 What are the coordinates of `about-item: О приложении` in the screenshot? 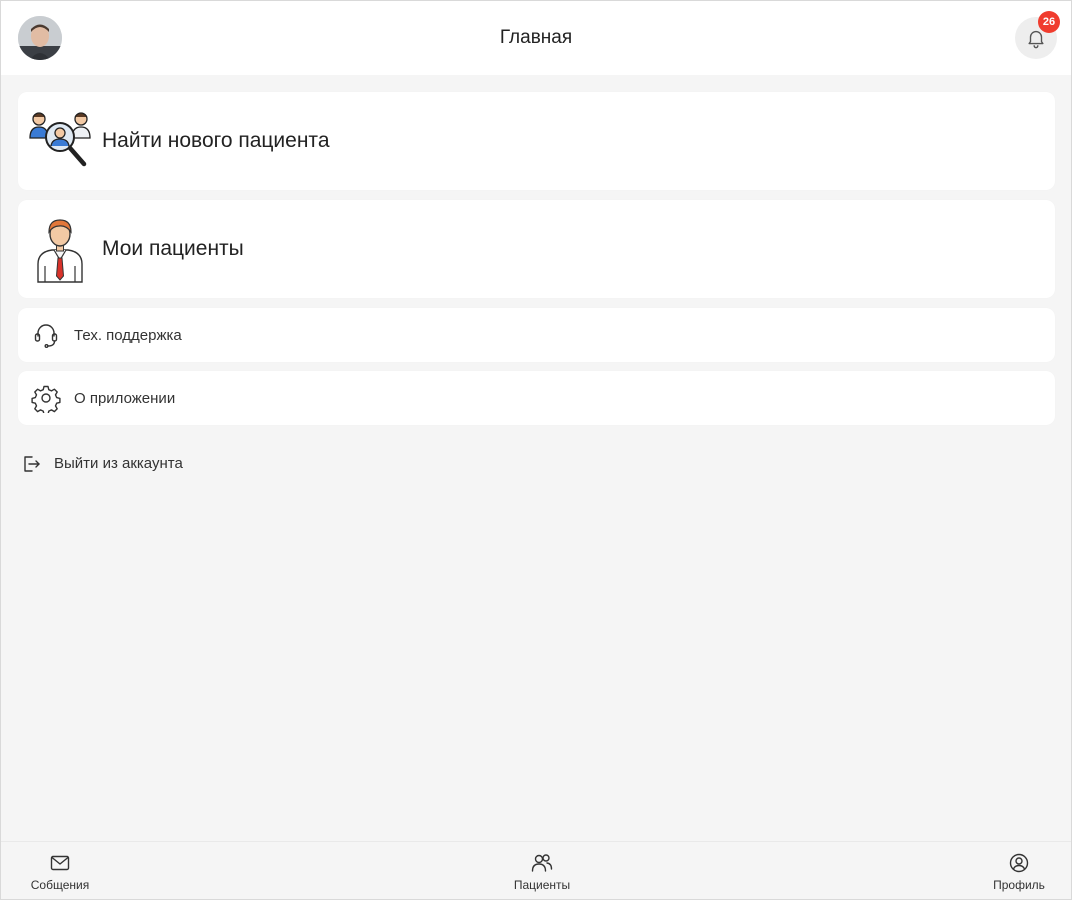 It's located at (536, 398).